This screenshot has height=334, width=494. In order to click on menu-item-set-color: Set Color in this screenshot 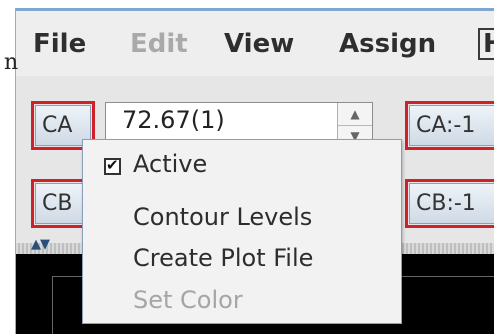, I will do `click(188, 300)`.